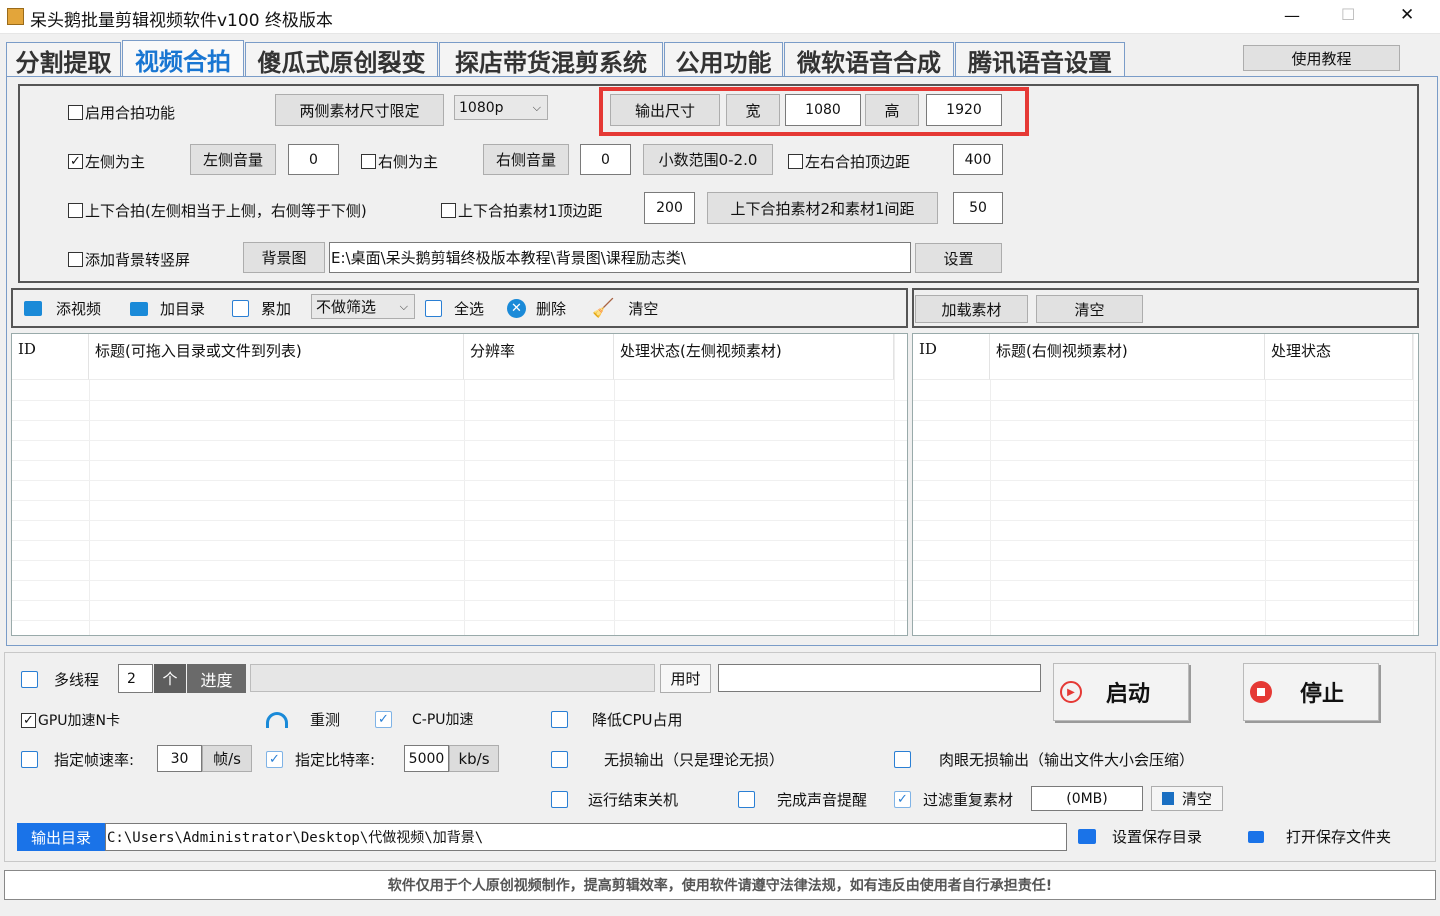 This screenshot has width=1440, height=916. What do you see at coordinates (424, 719) in the screenshot?
I see `cpu-accel-checkbox: ✓ C-PU加速` at bounding box center [424, 719].